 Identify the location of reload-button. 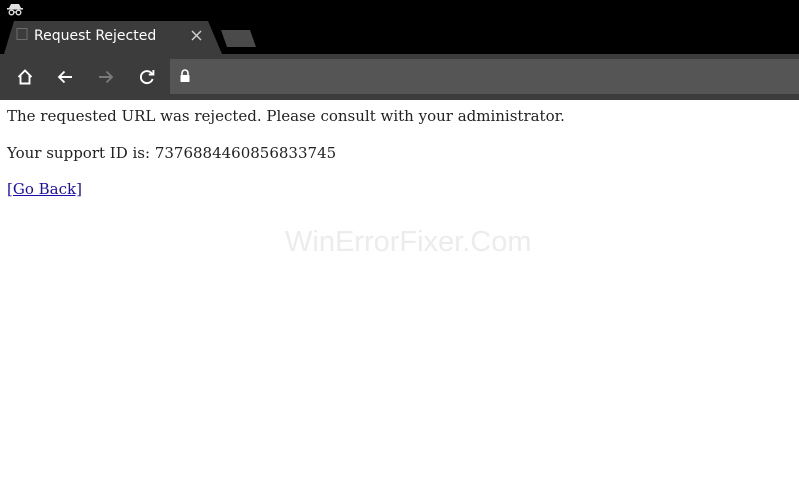
(147, 77).